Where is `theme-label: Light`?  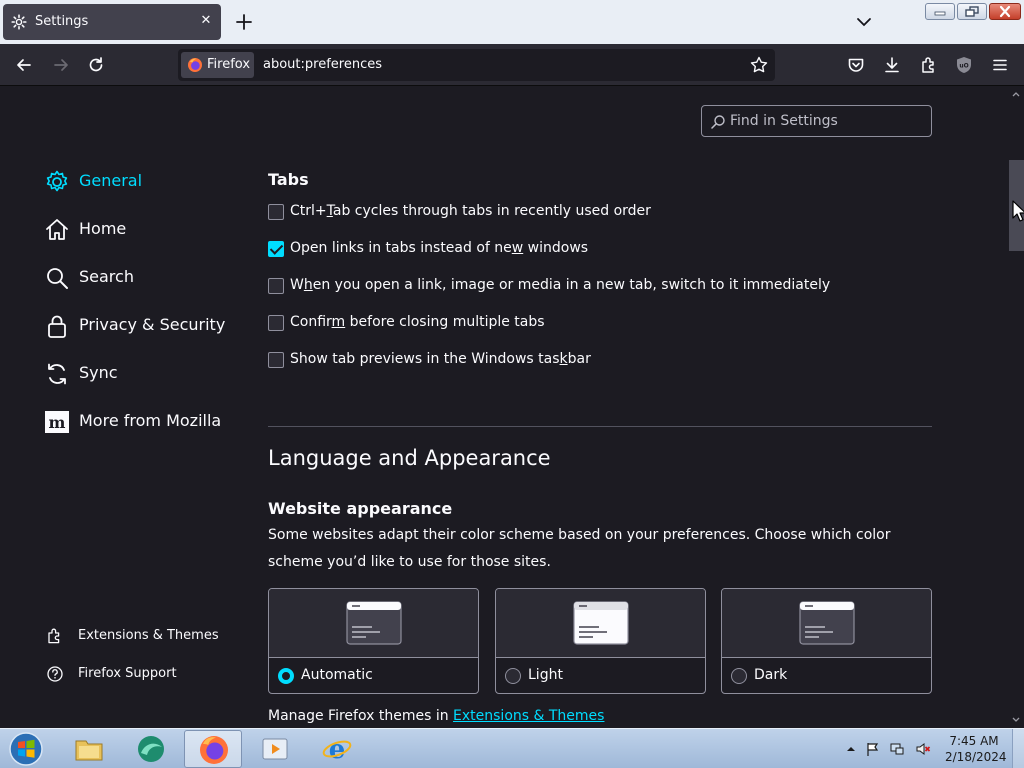
theme-label: Light is located at coordinates (545, 675).